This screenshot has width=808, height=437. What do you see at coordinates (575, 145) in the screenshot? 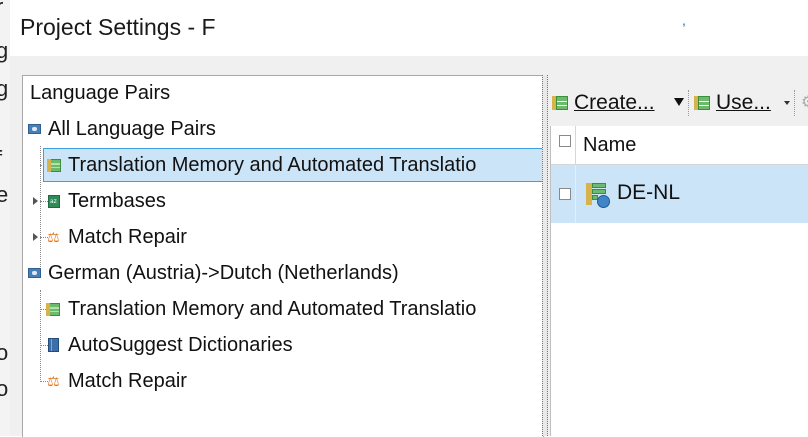
I see `header-column-separator` at bounding box center [575, 145].